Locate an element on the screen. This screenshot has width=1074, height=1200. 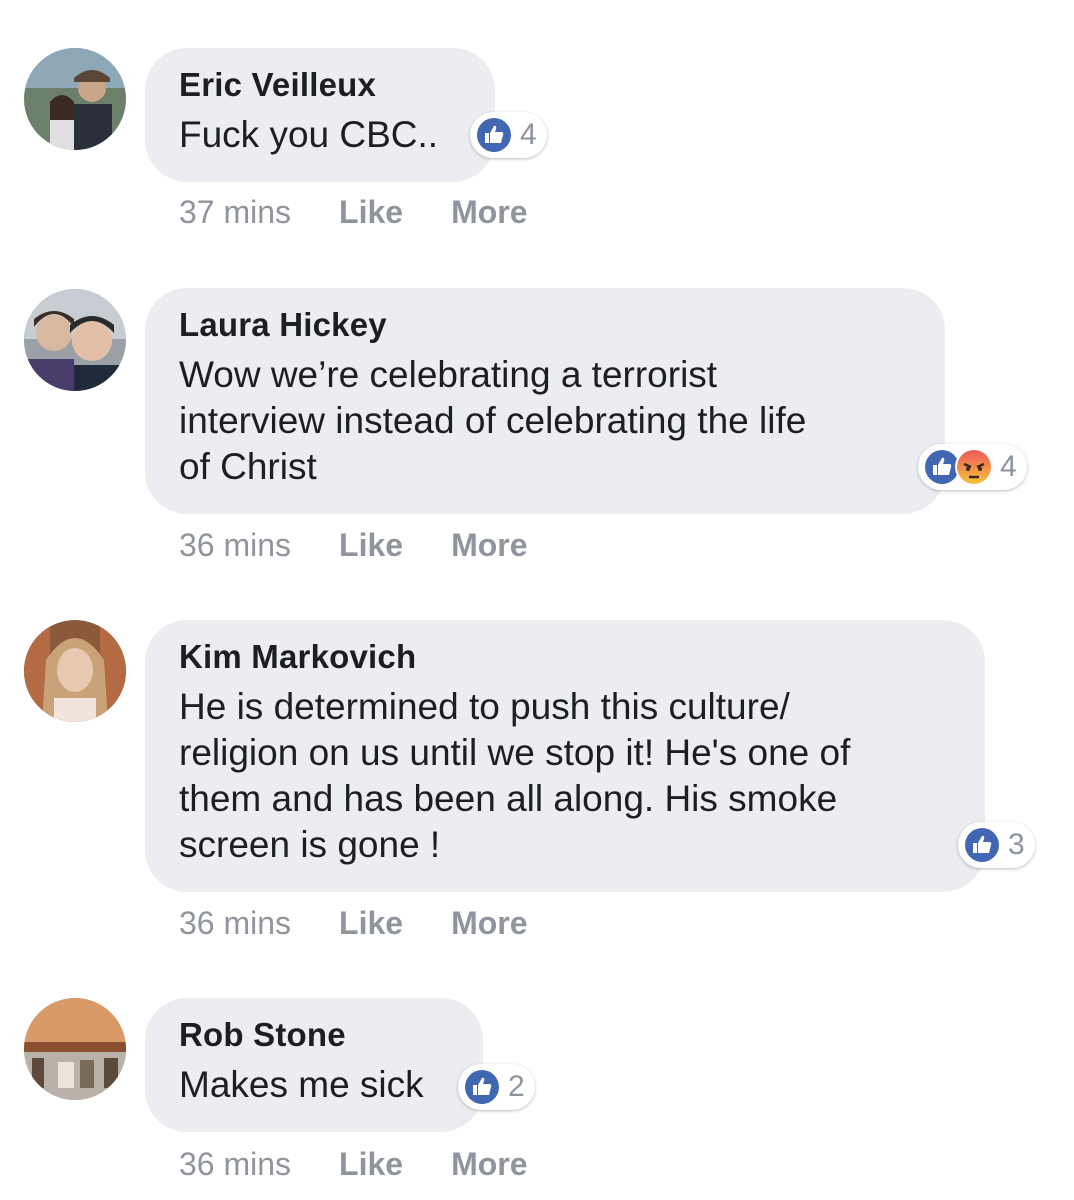
reaction-summary: 2 is located at coordinates (496, 1087).